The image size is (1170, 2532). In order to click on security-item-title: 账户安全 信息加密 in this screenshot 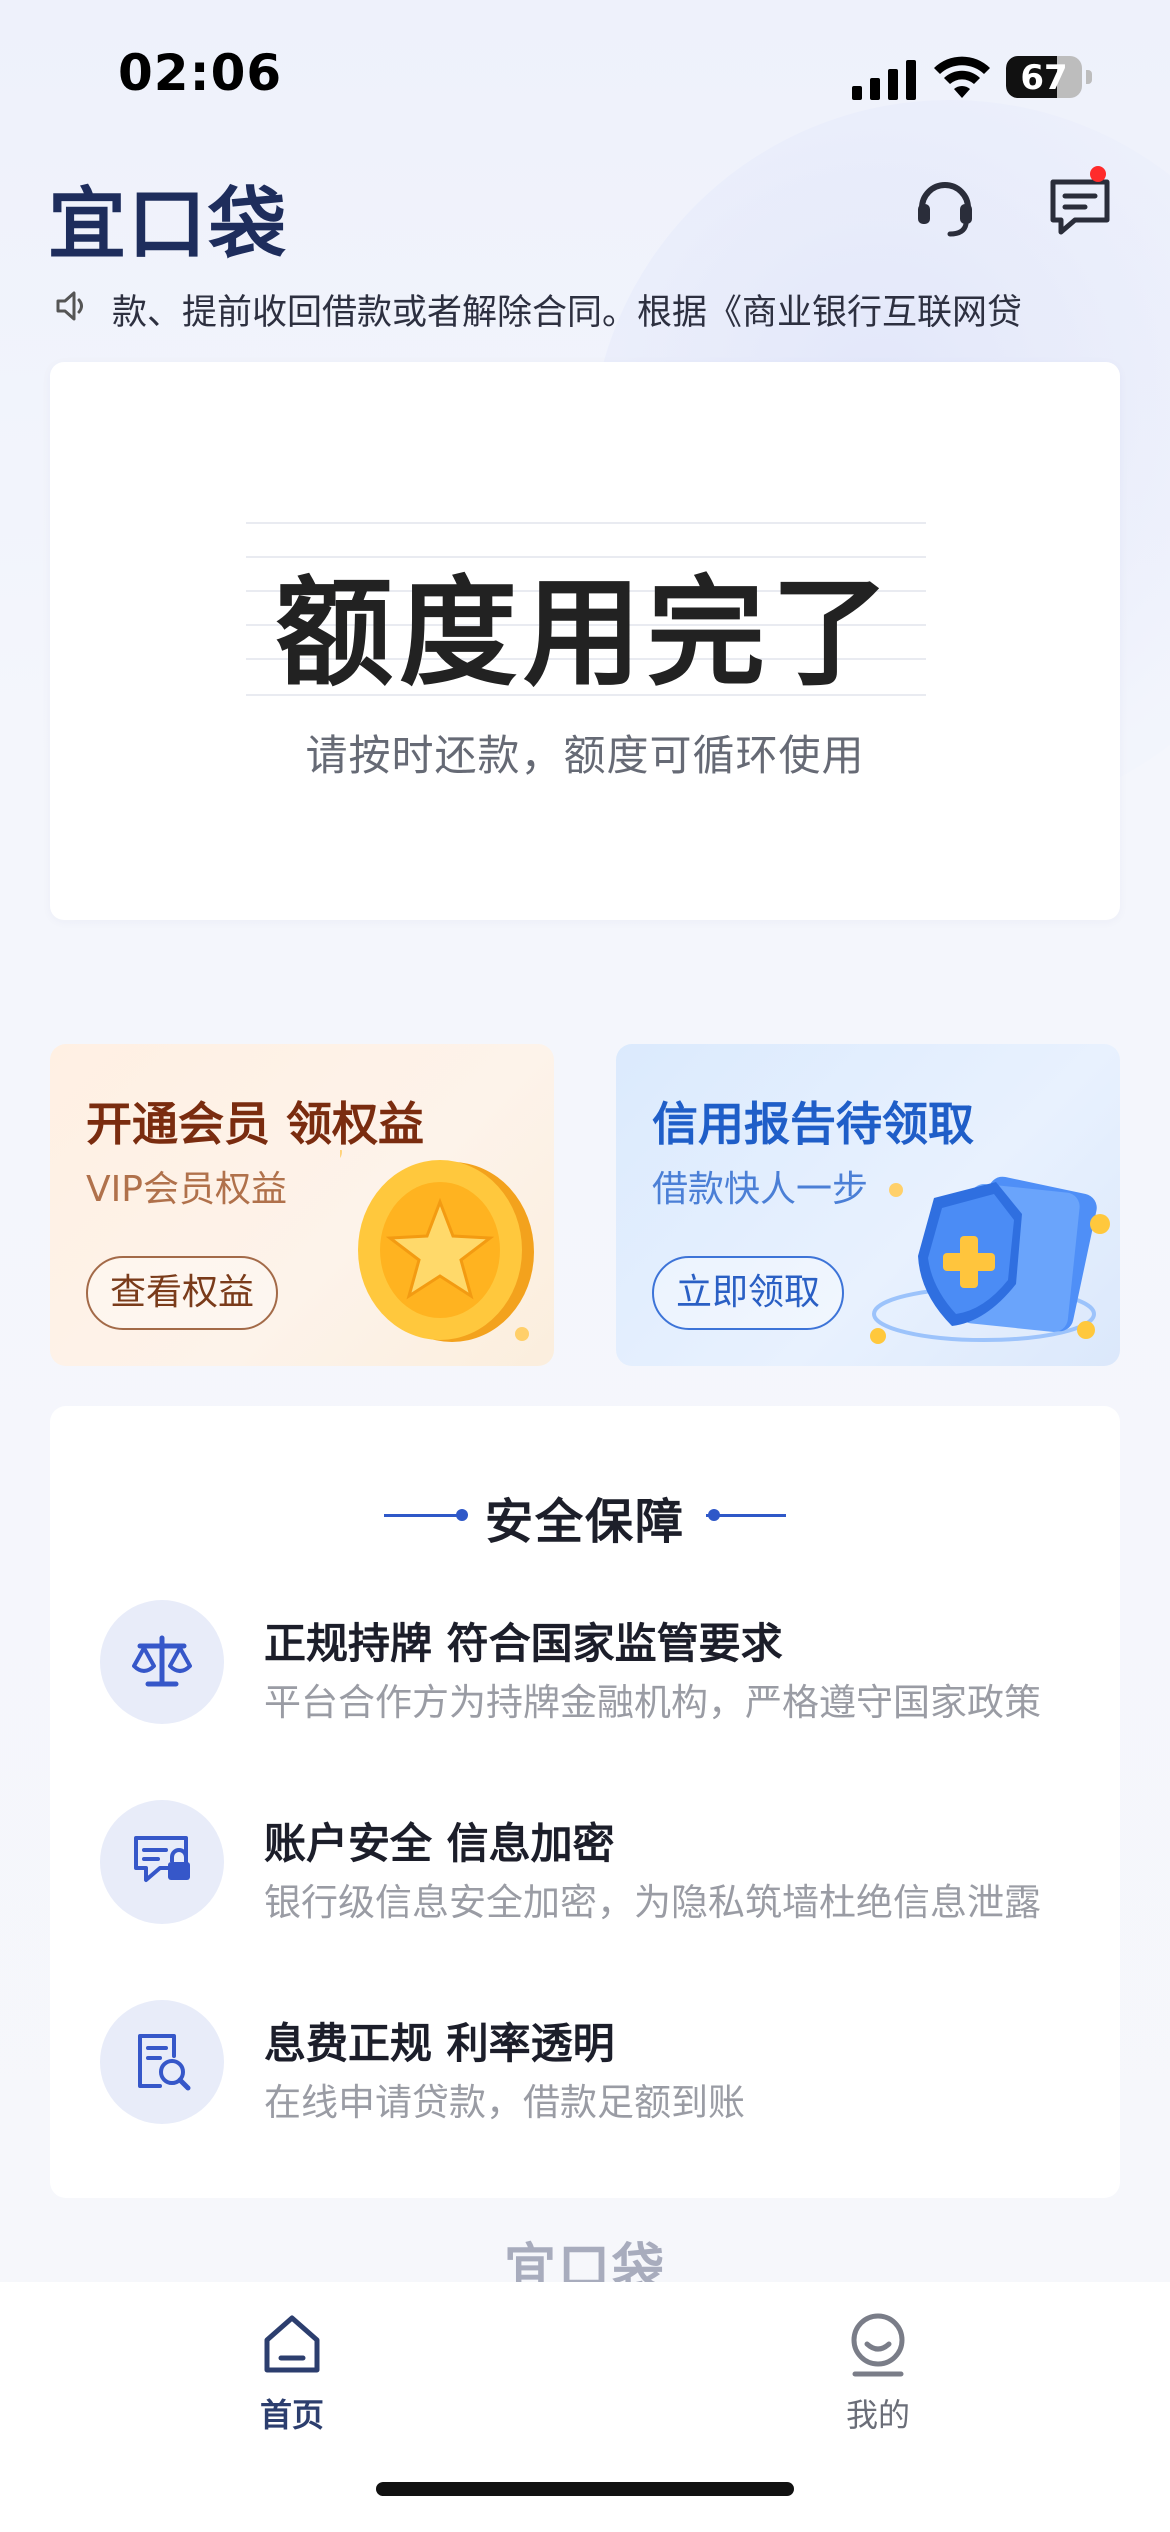, I will do `click(439, 1843)`.